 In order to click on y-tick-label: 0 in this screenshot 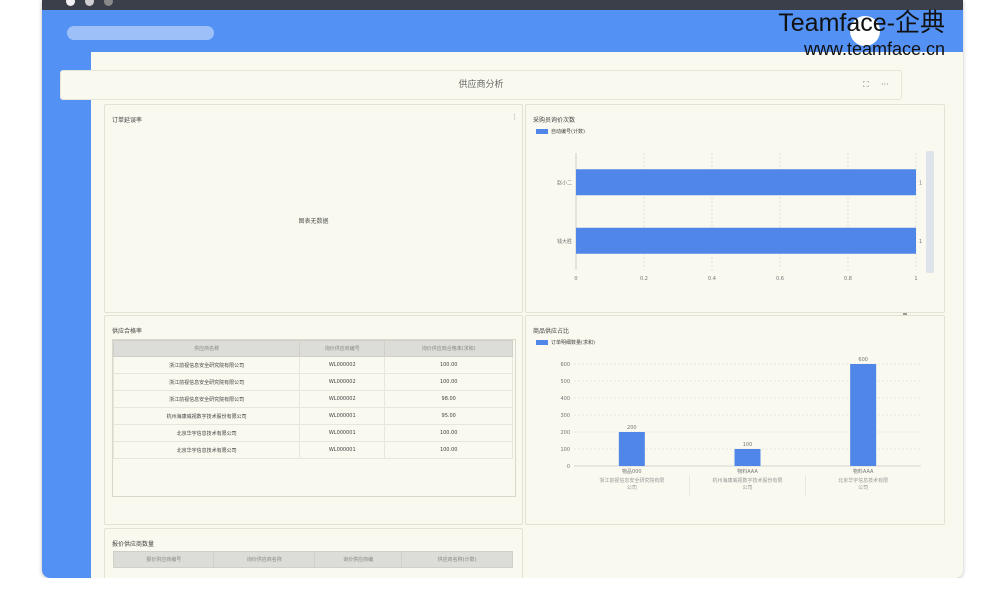, I will do `click(568, 467)`.